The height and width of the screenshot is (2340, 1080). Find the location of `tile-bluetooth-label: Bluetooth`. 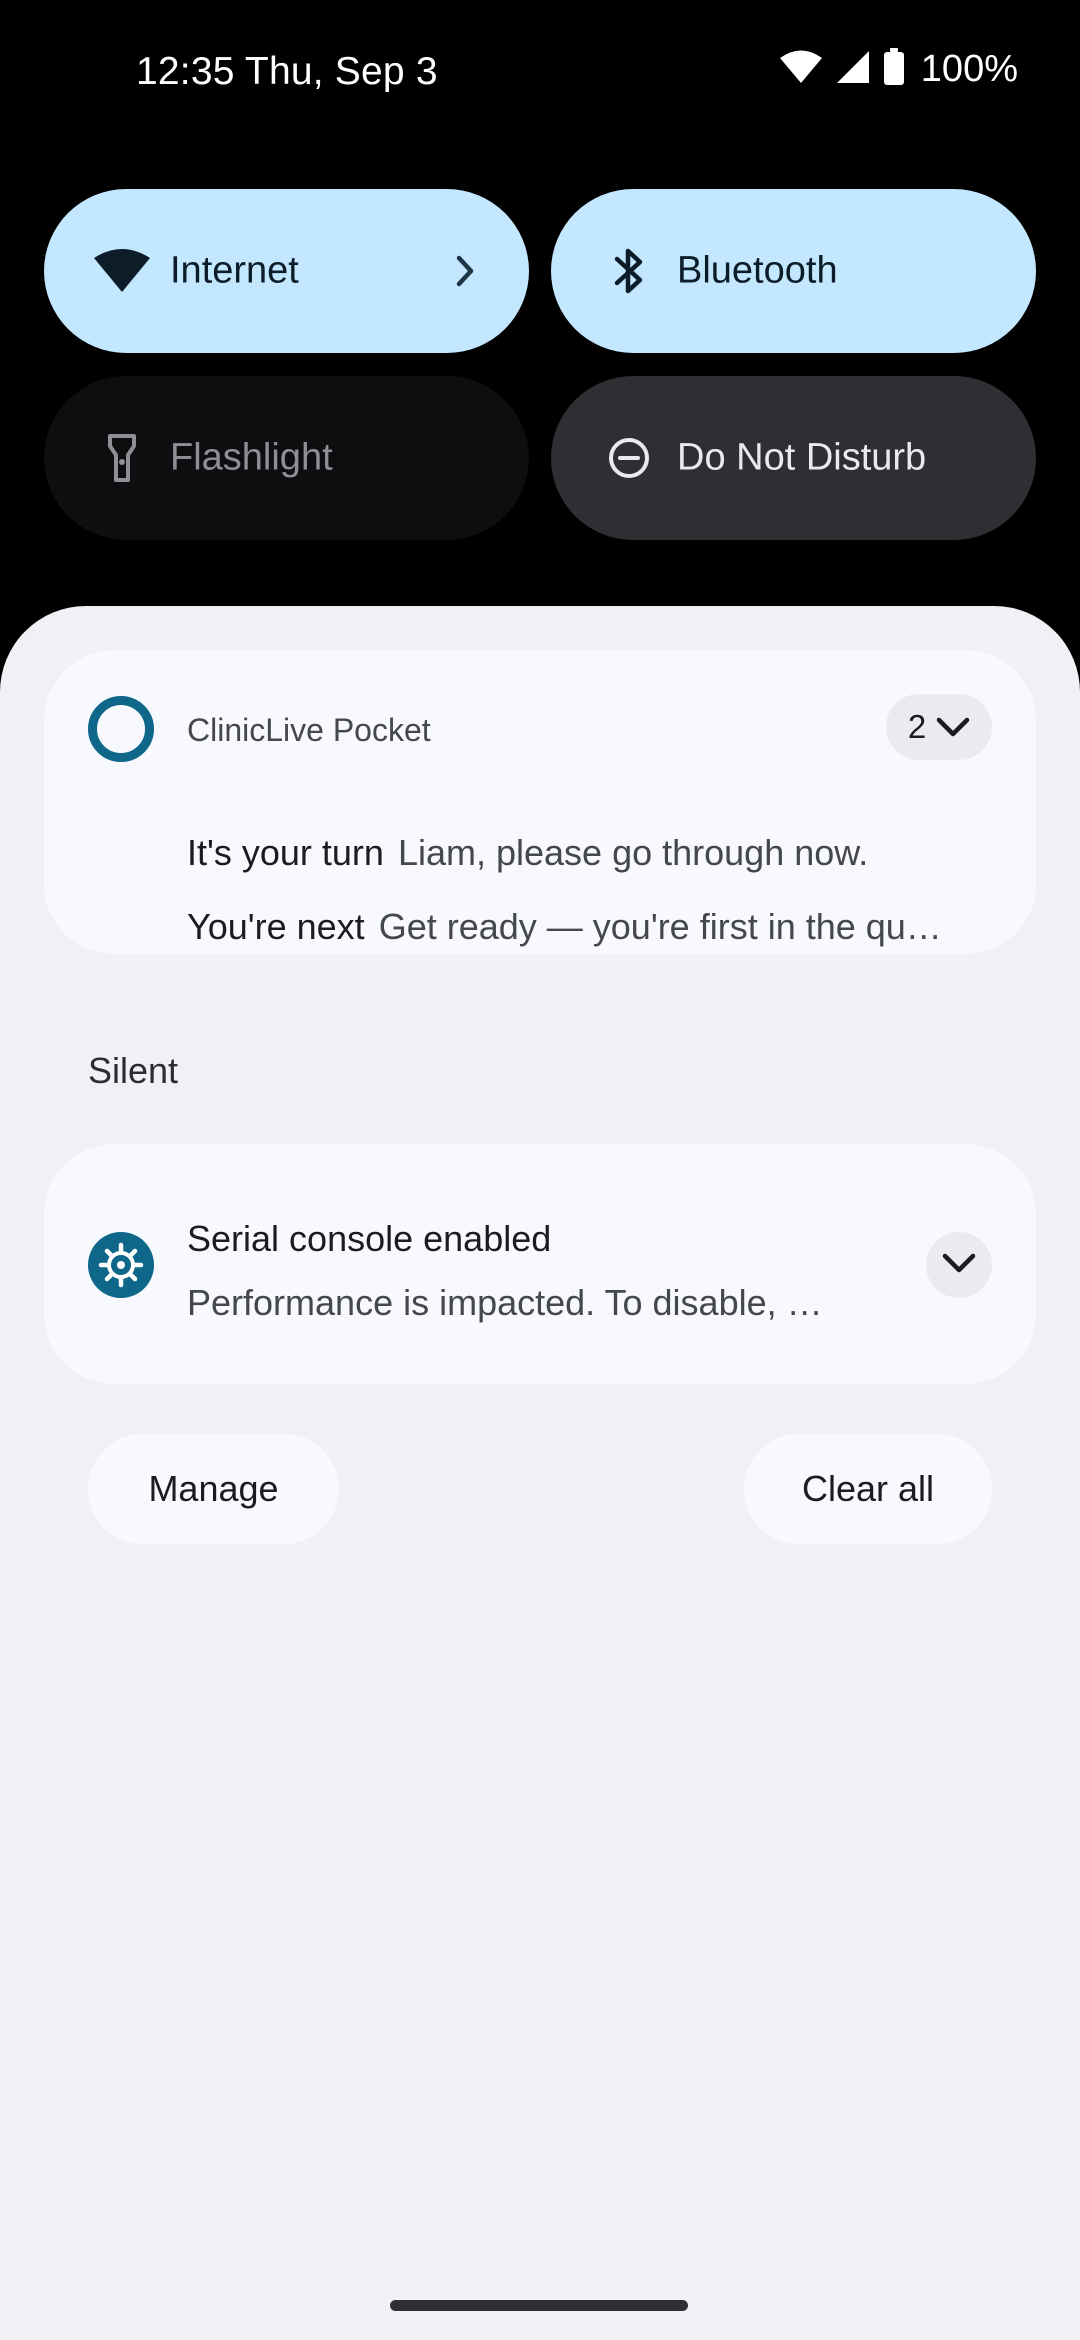

tile-bluetooth-label: Bluetooth is located at coordinates (757, 270).